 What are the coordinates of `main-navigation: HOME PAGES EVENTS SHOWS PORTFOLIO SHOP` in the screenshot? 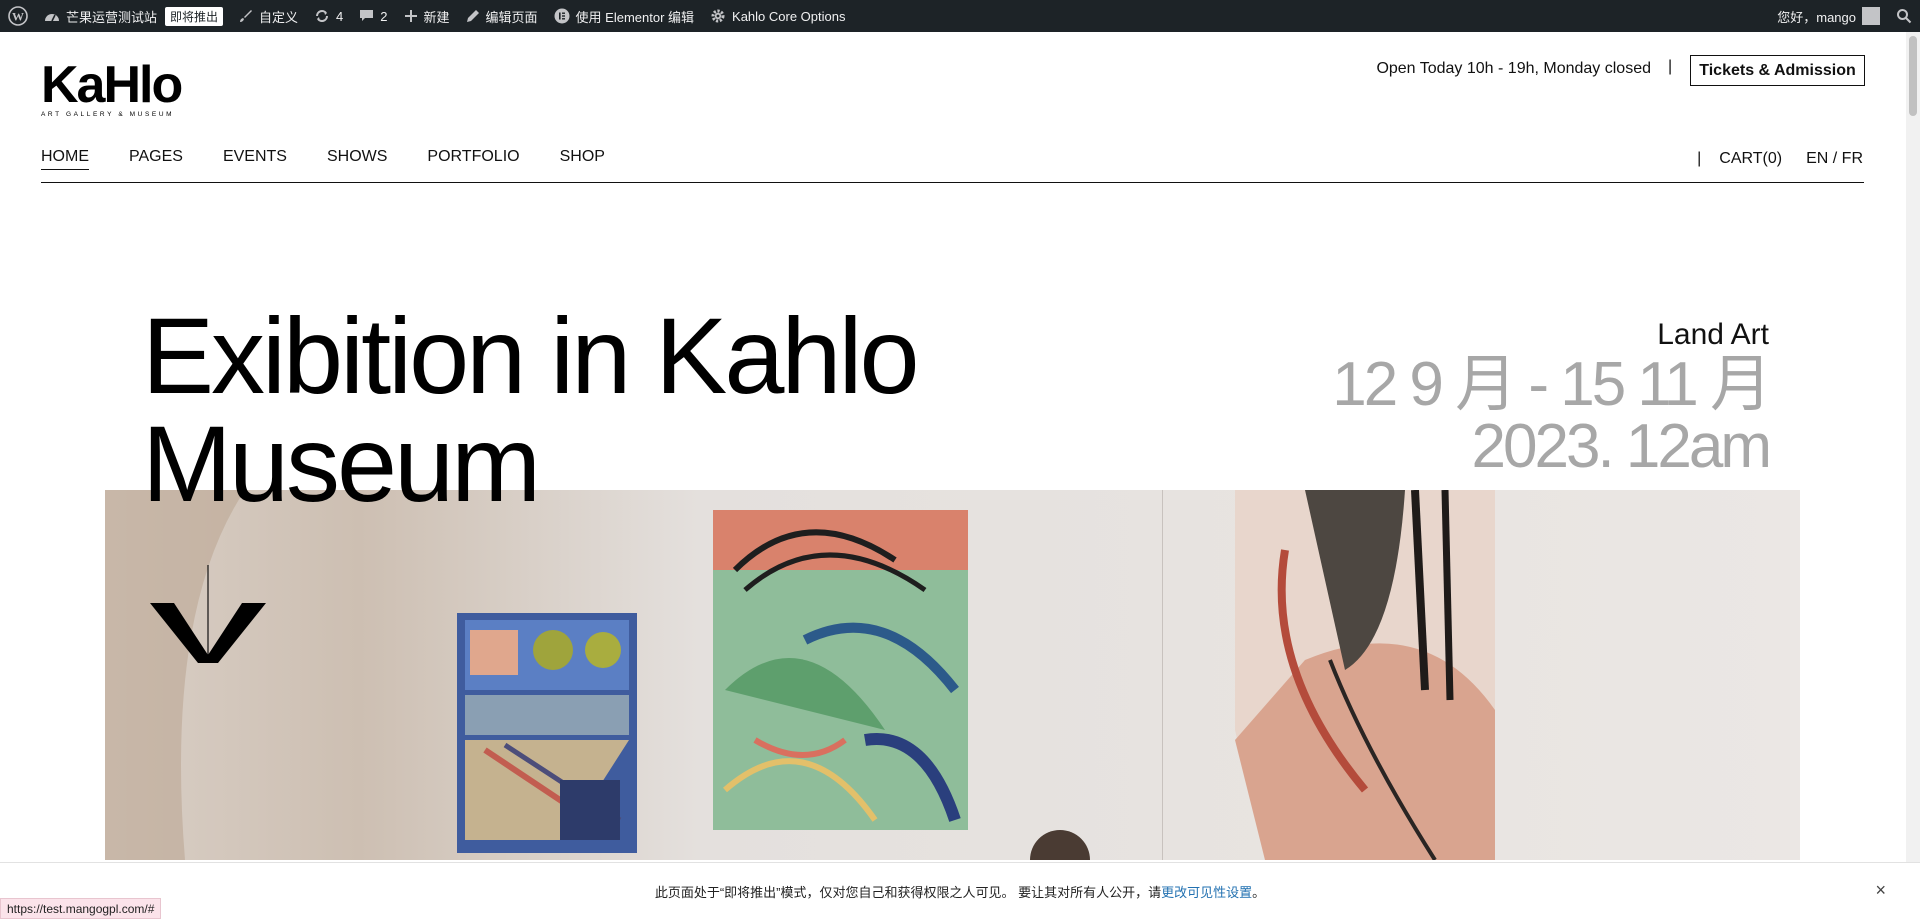 It's located at (343, 159).